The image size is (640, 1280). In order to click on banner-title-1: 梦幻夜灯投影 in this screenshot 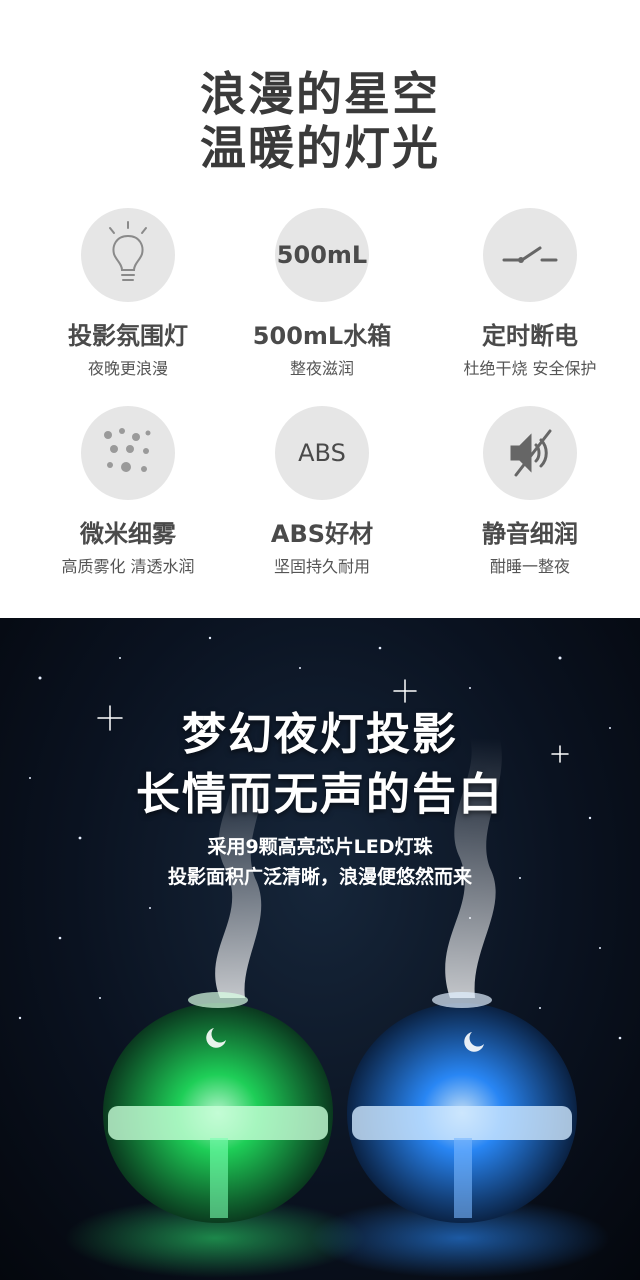, I will do `click(320, 734)`.